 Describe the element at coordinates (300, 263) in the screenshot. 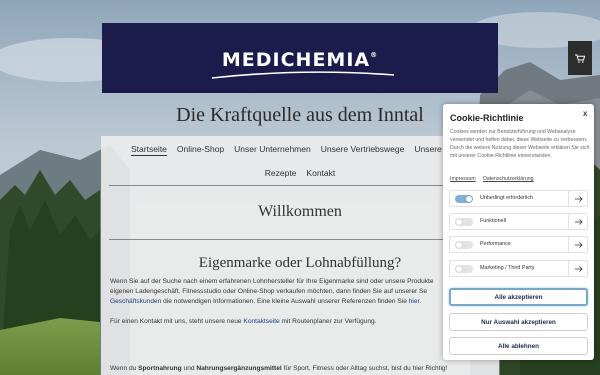

I see `section-heading: Eigenmarke oder Lohnabfüllung?` at that location.